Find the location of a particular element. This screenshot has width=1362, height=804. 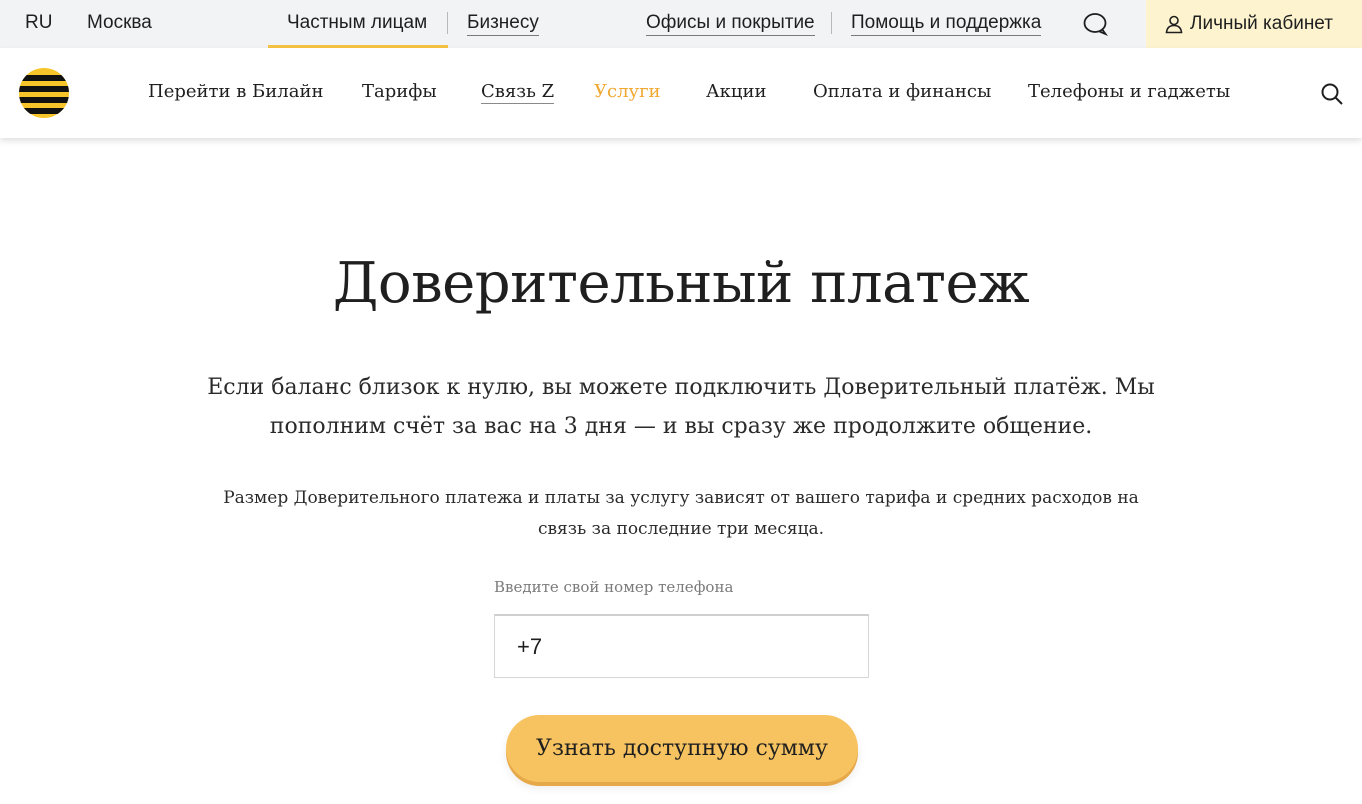

check-amount-button: Узнать доступную сумму is located at coordinates (682, 748).